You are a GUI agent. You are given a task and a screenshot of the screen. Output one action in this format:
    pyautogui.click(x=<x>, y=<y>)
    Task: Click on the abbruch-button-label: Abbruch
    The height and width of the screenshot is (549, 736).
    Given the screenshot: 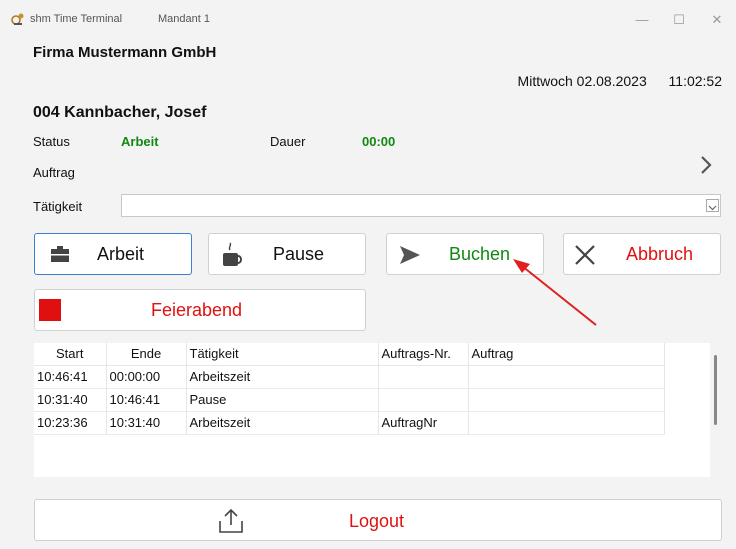 What is the action you would take?
    pyautogui.click(x=660, y=253)
    